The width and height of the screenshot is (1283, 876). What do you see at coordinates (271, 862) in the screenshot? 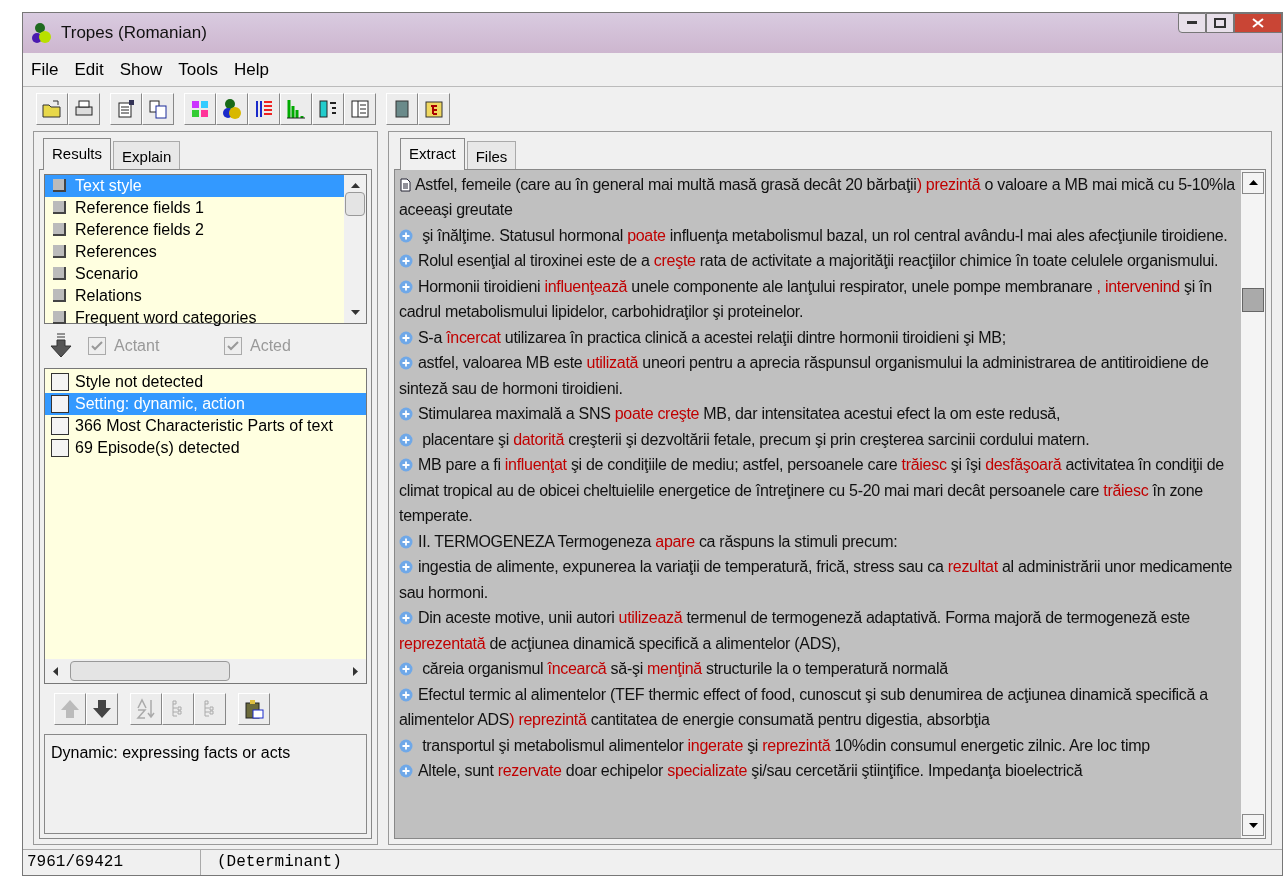
I see `status-bar-field: (Determinant)` at bounding box center [271, 862].